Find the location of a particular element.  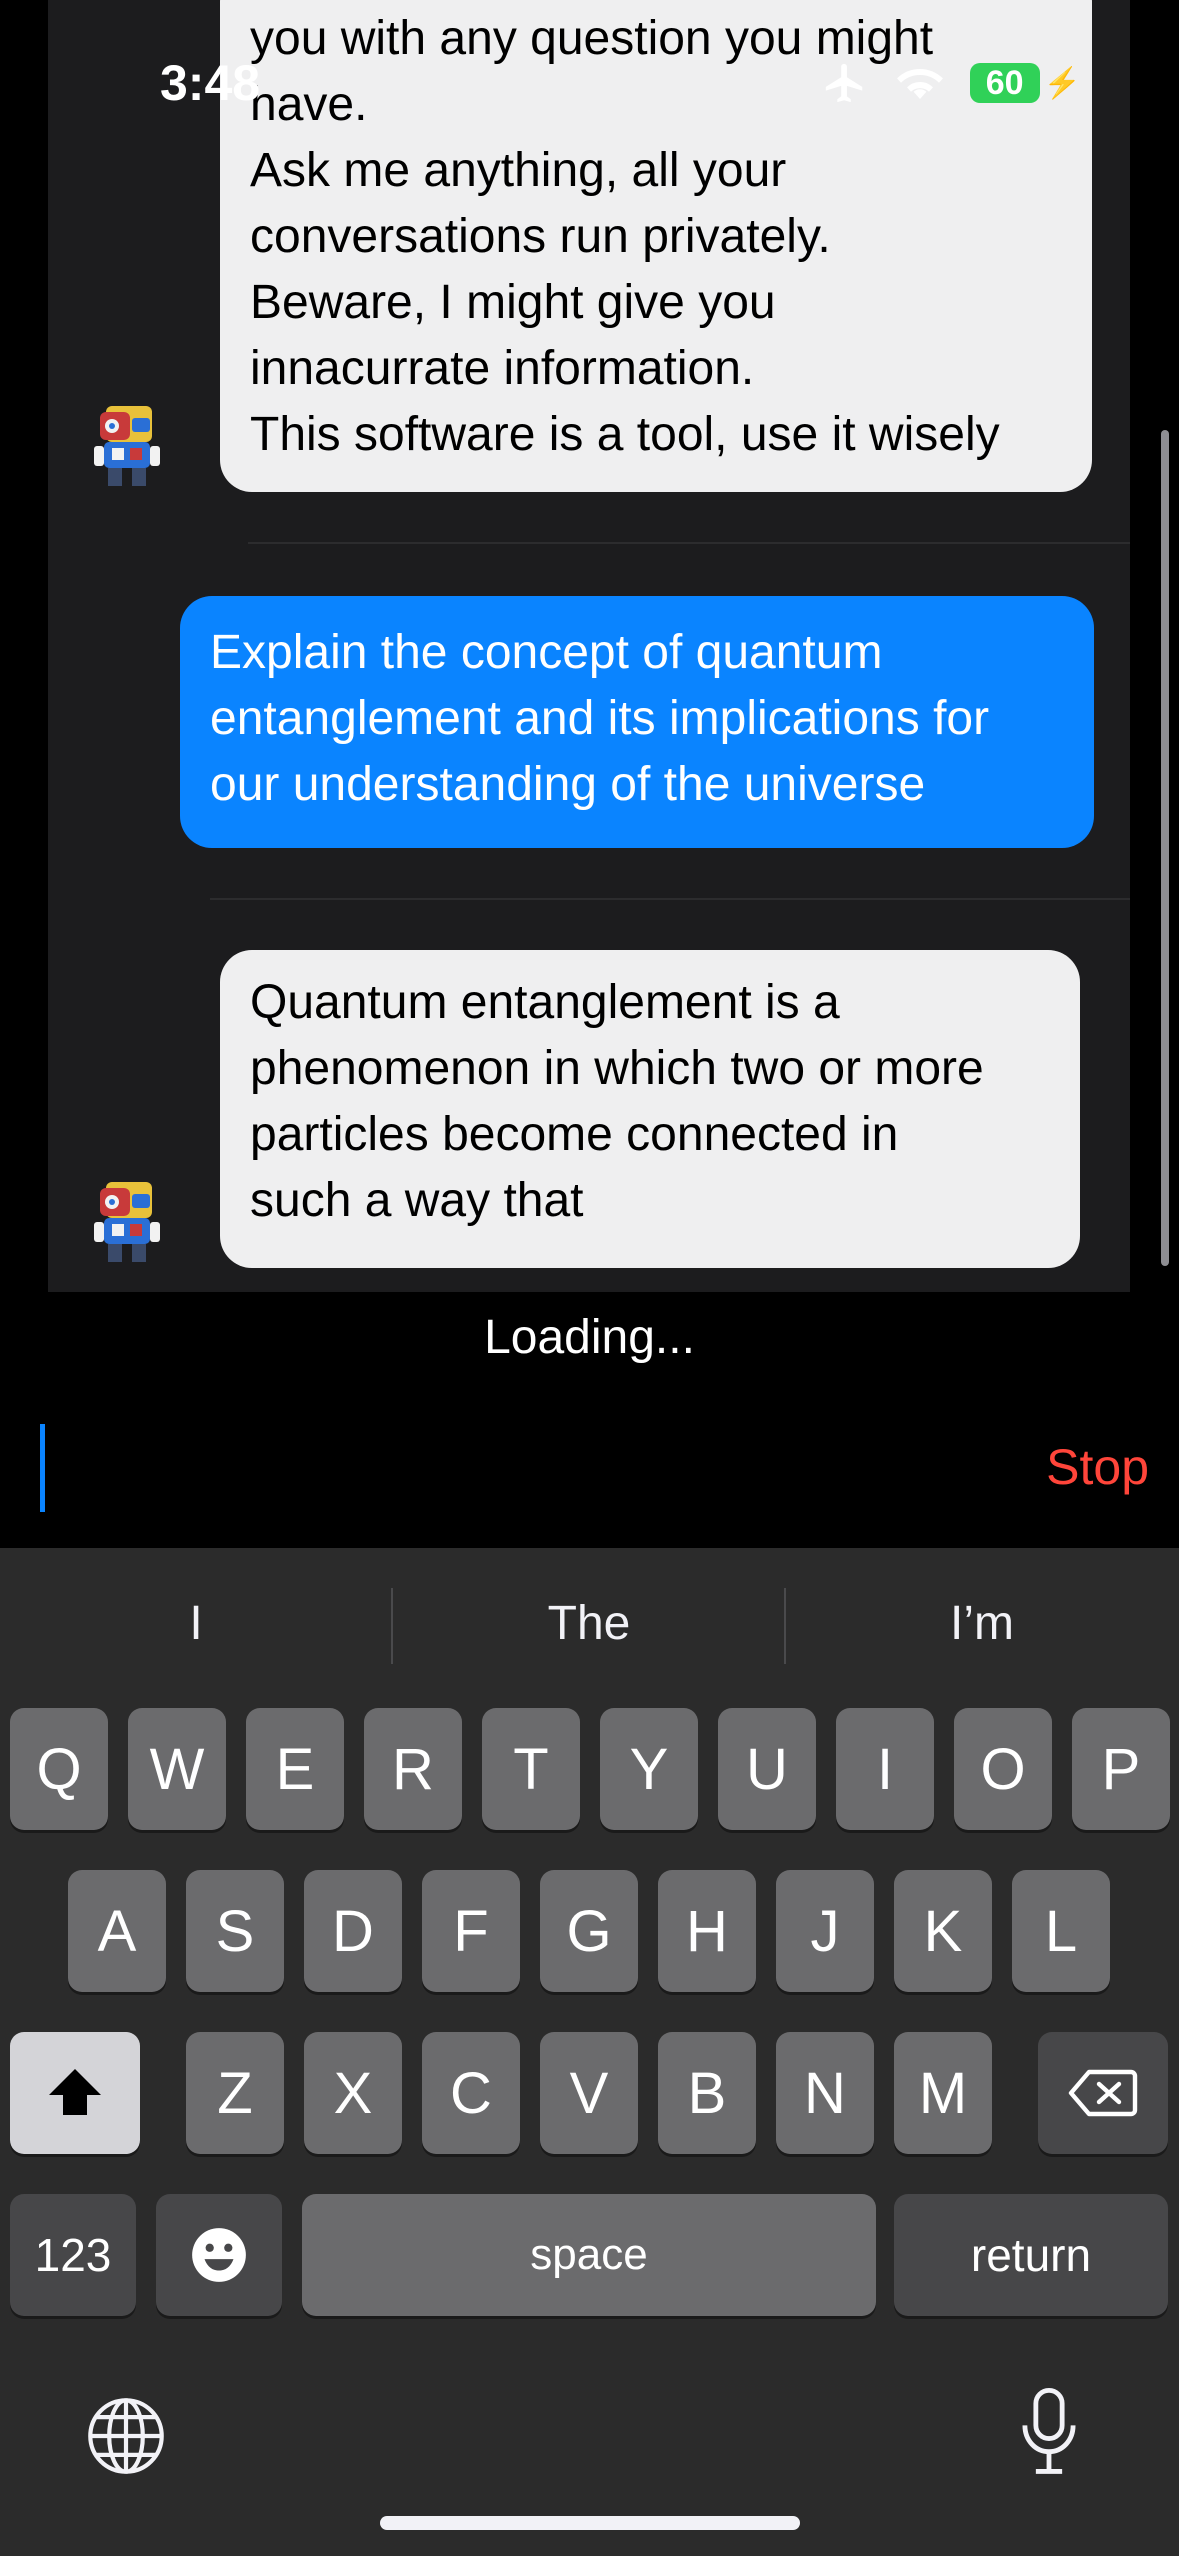

shift-key is located at coordinates (75, 2093).